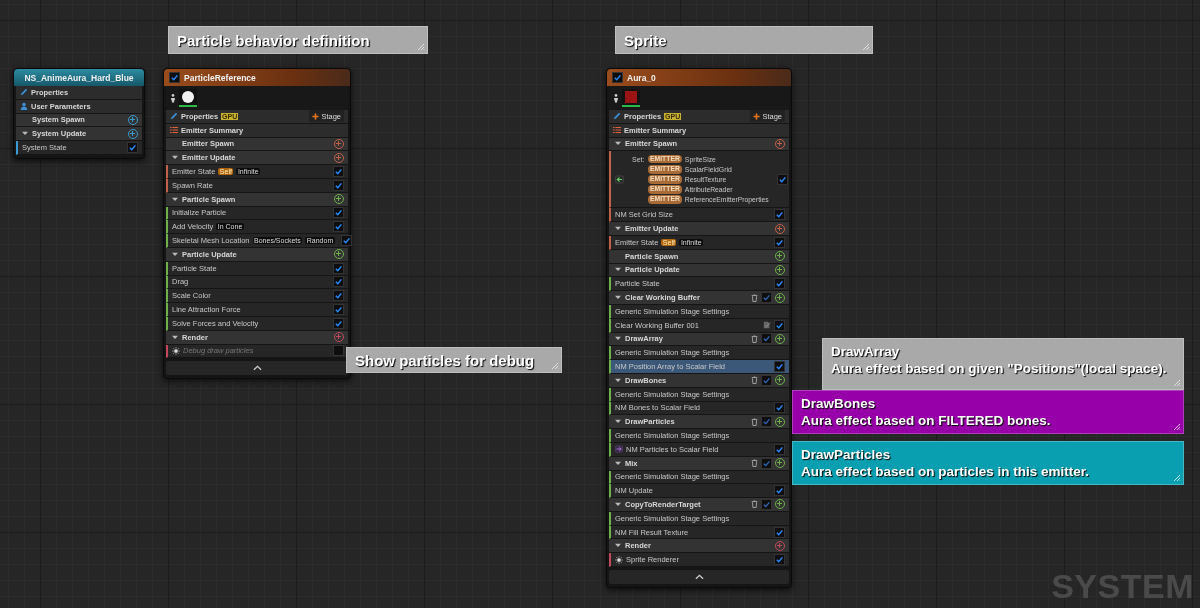 This screenshot has height=608, width=1200. What do you see at coordinates (926, 420) in the screenshot?
I see `comment-text: Aura effect based on FILTERED bones.` at bounding box center [926, 420].